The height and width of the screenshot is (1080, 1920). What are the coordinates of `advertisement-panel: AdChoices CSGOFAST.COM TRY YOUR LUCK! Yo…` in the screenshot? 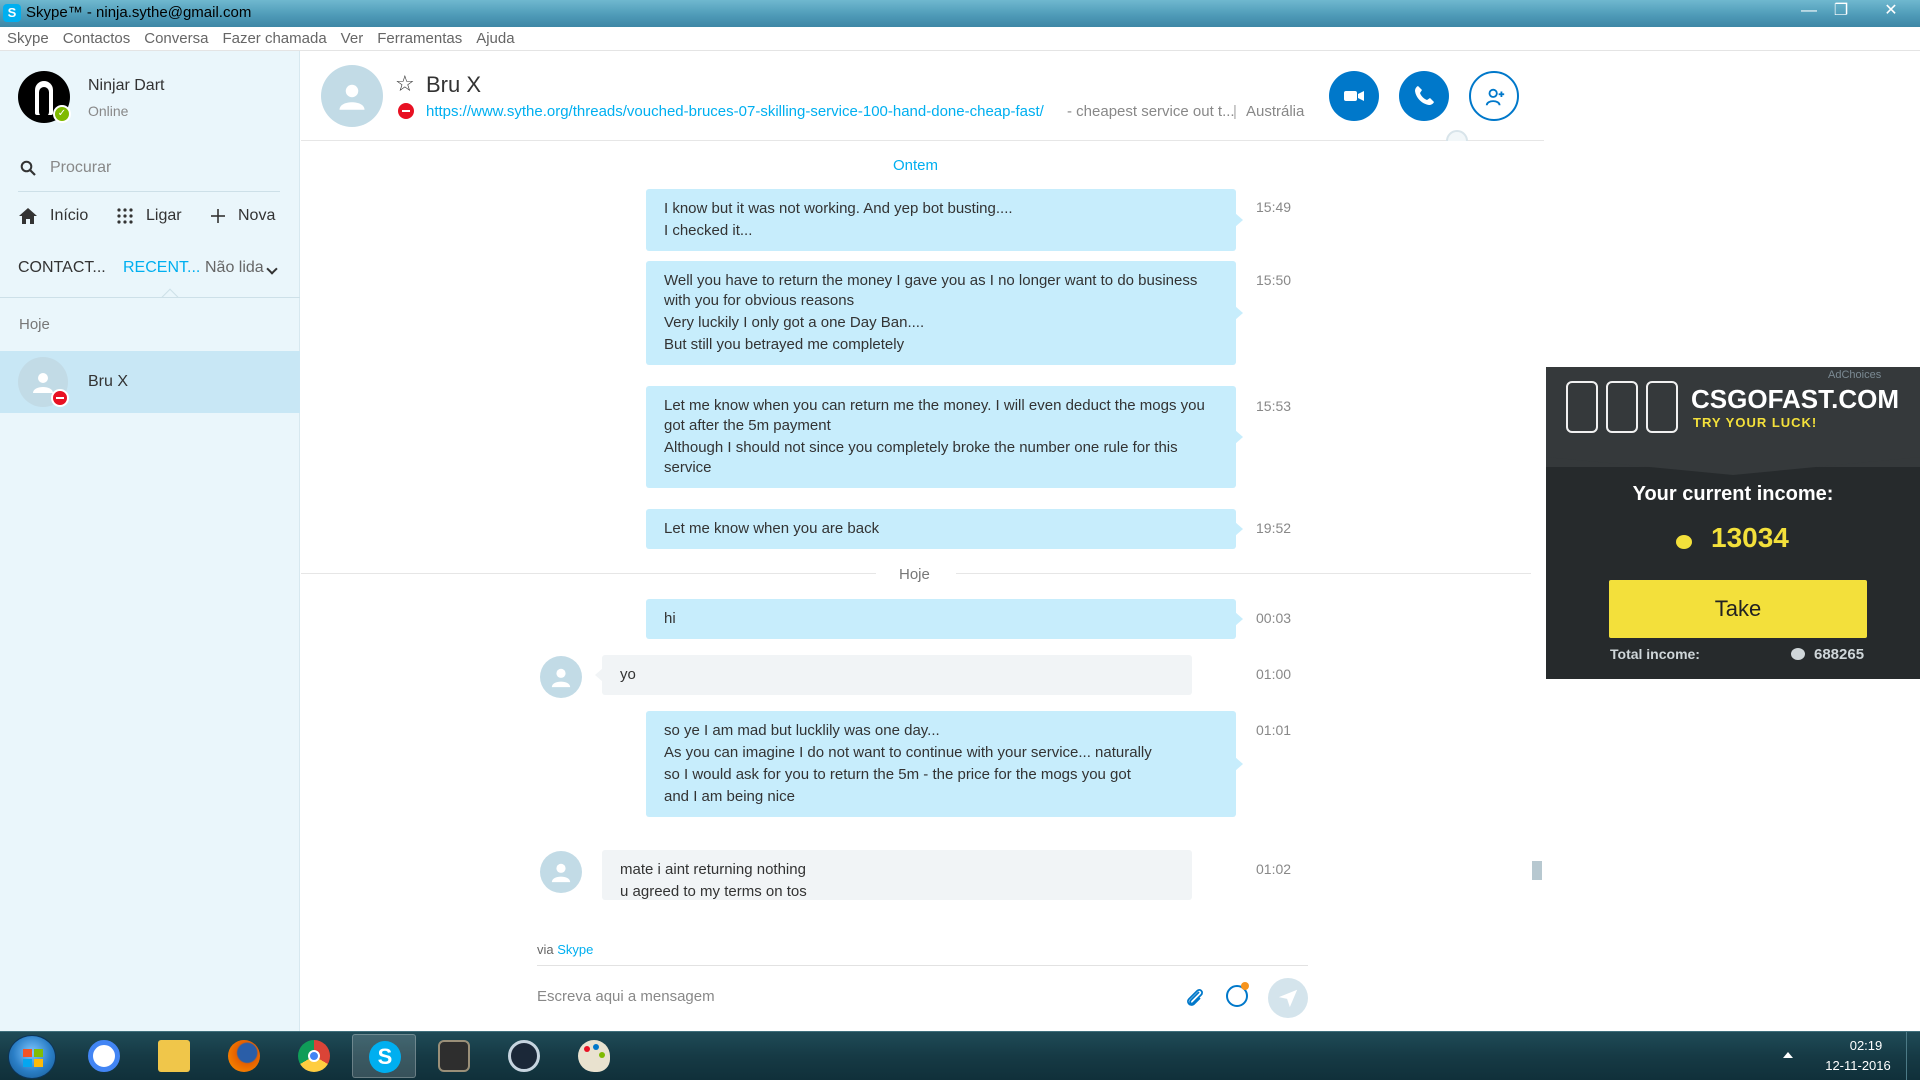 It's located at (1733, 523).